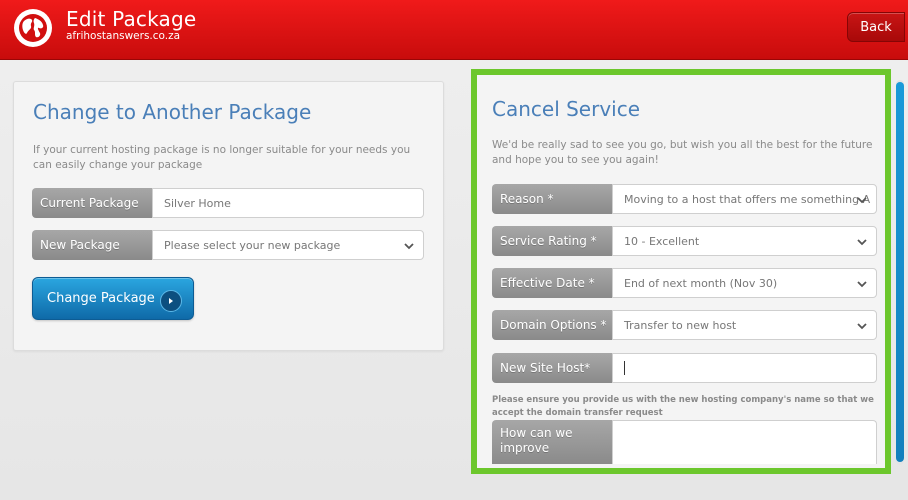 Image resolution: width=908 pixels, height=500 pixels. Describe the element at coordinates (288, 203) in the screenshot. I see `current-package-field: Silver Home` at that location.